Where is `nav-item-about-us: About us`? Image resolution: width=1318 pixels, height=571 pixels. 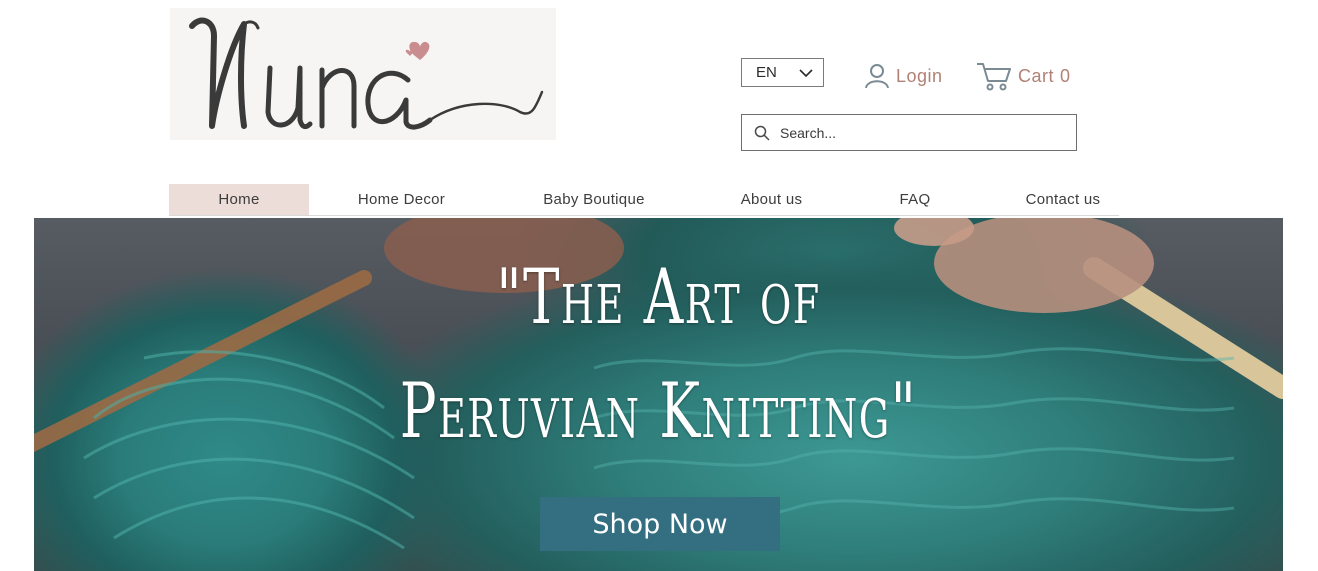
nav-item-about-us: About us is located at coordinates (771, 199).